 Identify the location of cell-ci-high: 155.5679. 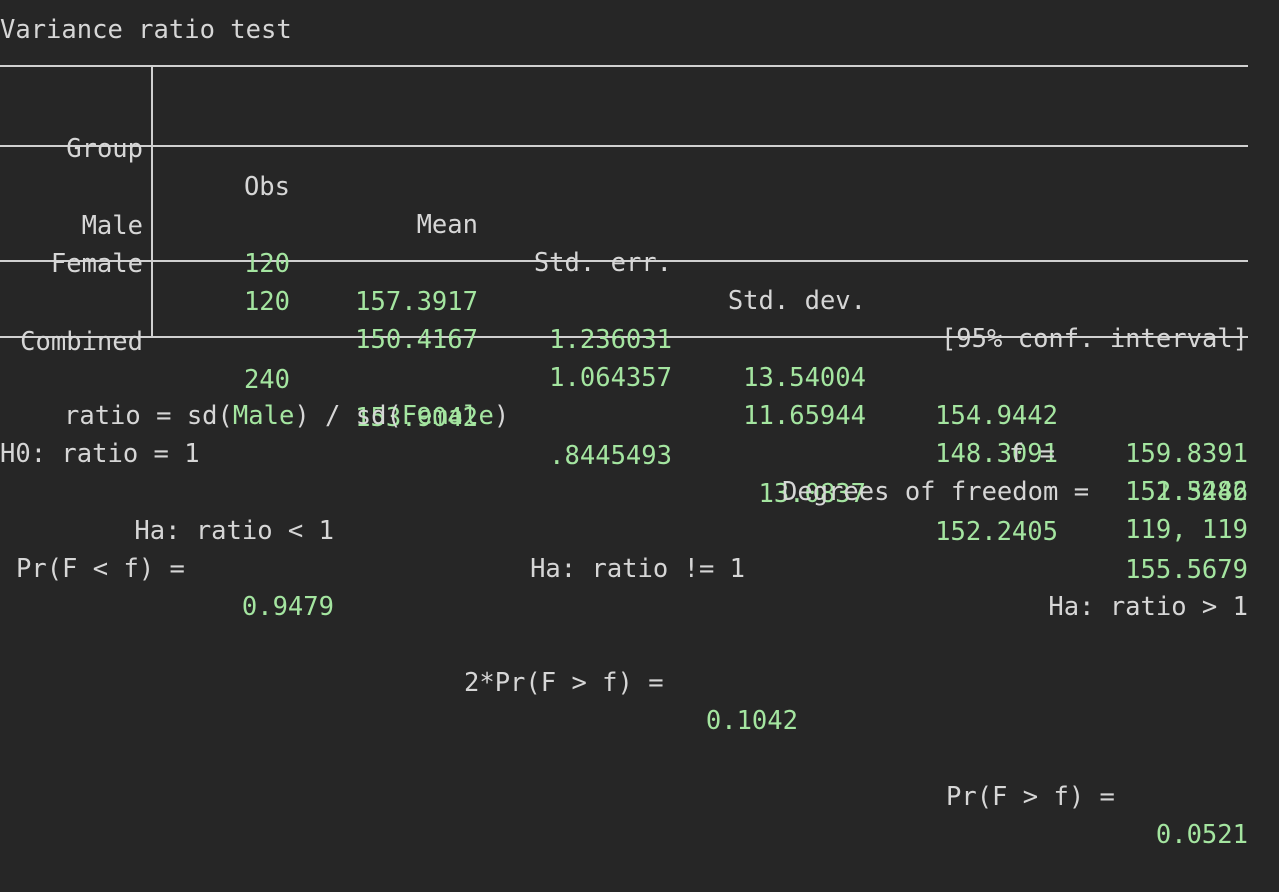
(1186, 570).